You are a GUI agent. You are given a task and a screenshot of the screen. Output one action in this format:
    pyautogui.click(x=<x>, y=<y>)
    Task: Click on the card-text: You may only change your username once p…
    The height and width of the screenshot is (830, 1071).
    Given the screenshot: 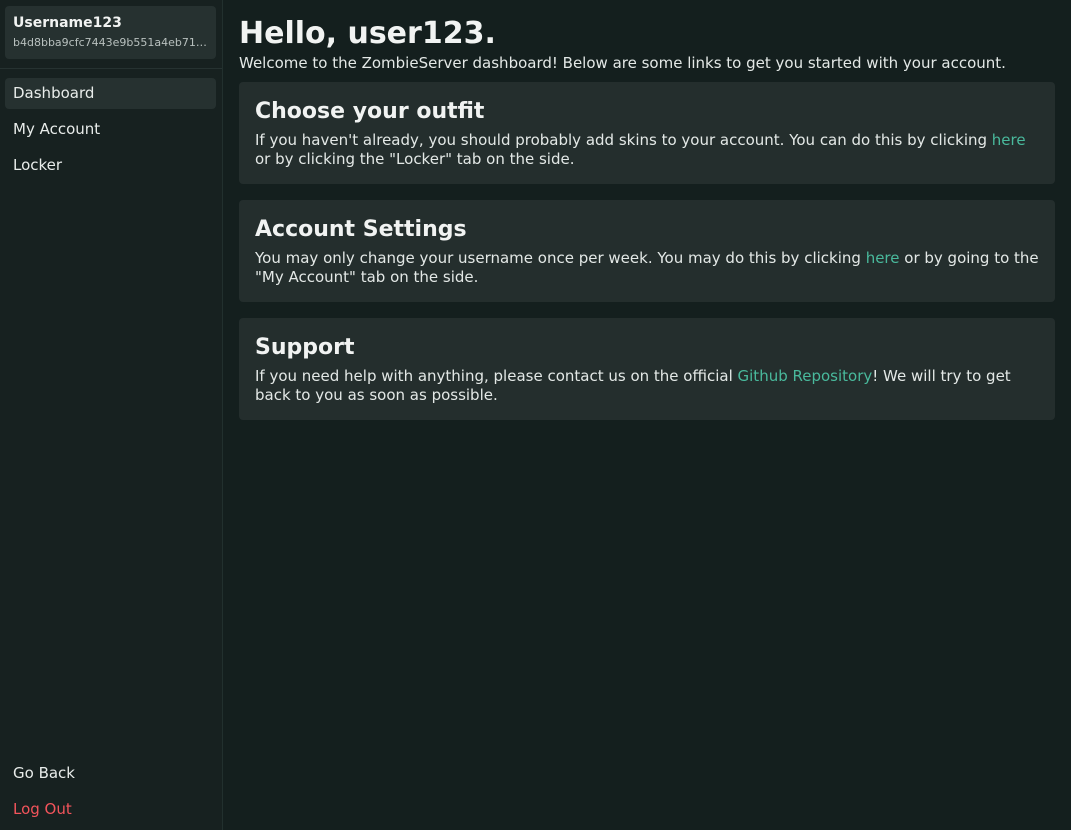 What is the action you would take?
    pyautogui.click(x=647, y=268)
    